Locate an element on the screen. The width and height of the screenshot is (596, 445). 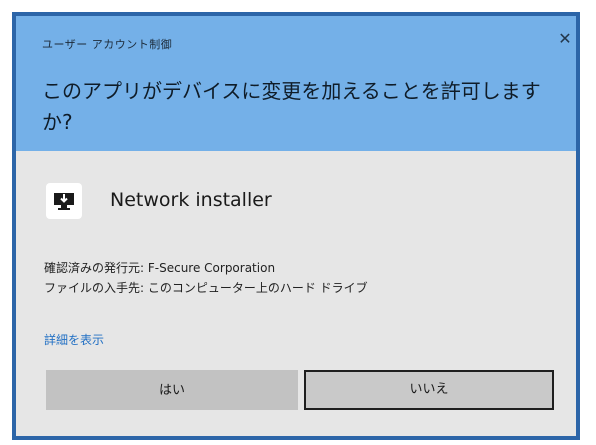
show-details-link: 詳細を表示 is located at coordinates (74, 339).